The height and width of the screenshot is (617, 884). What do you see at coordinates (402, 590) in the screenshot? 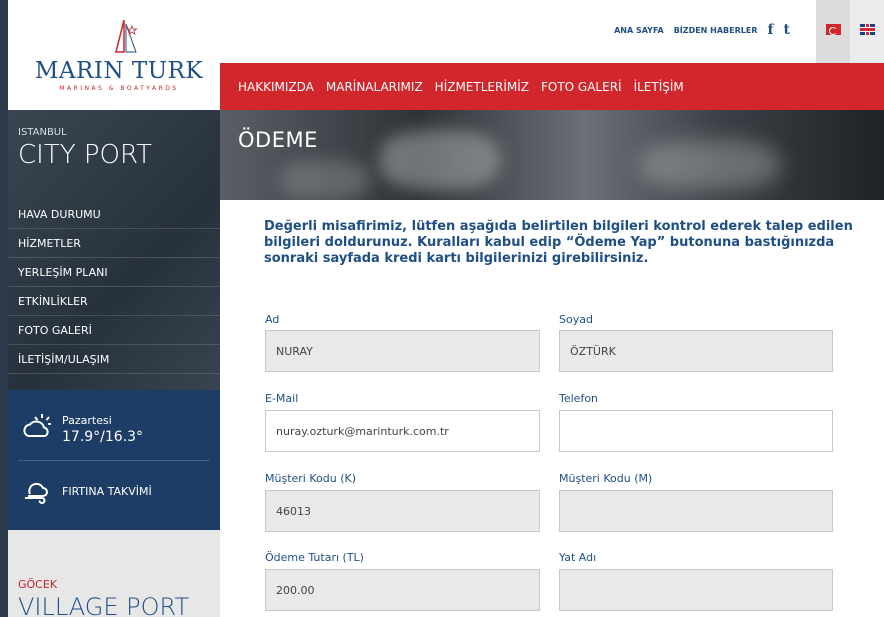
I see `odeme-tutari-field: 200.00` at bounding box center [402, 590].